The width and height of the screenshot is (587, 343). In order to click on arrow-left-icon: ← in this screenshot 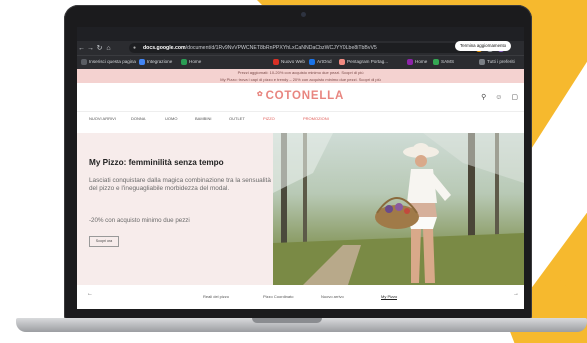, I will do `click(90, 294)`.